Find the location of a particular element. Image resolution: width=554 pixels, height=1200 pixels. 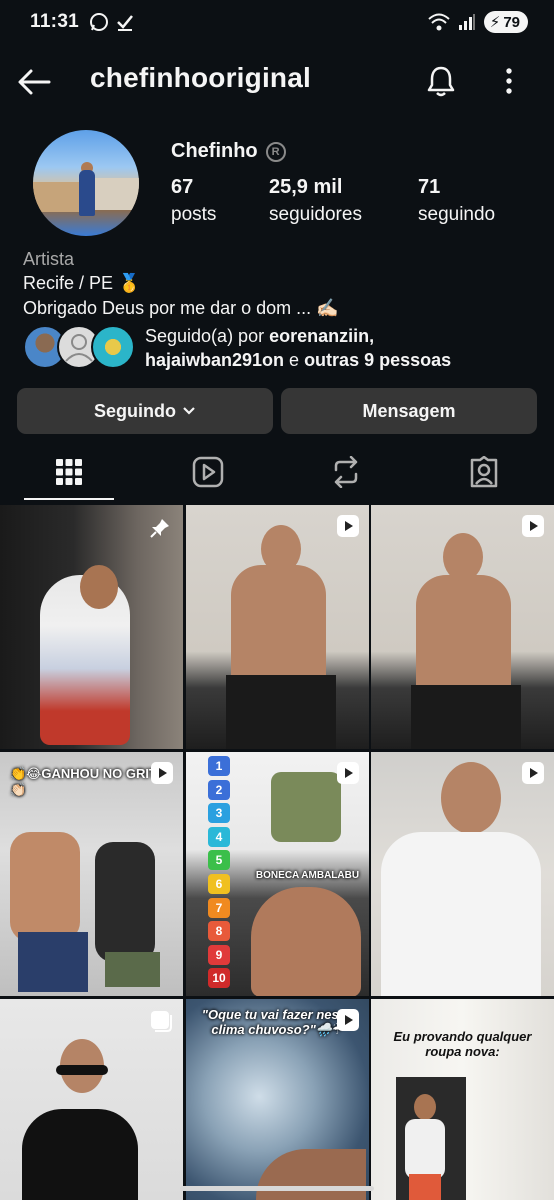

post-caption-5: BONECA AMBALABU is located at coordinates (307, 875).